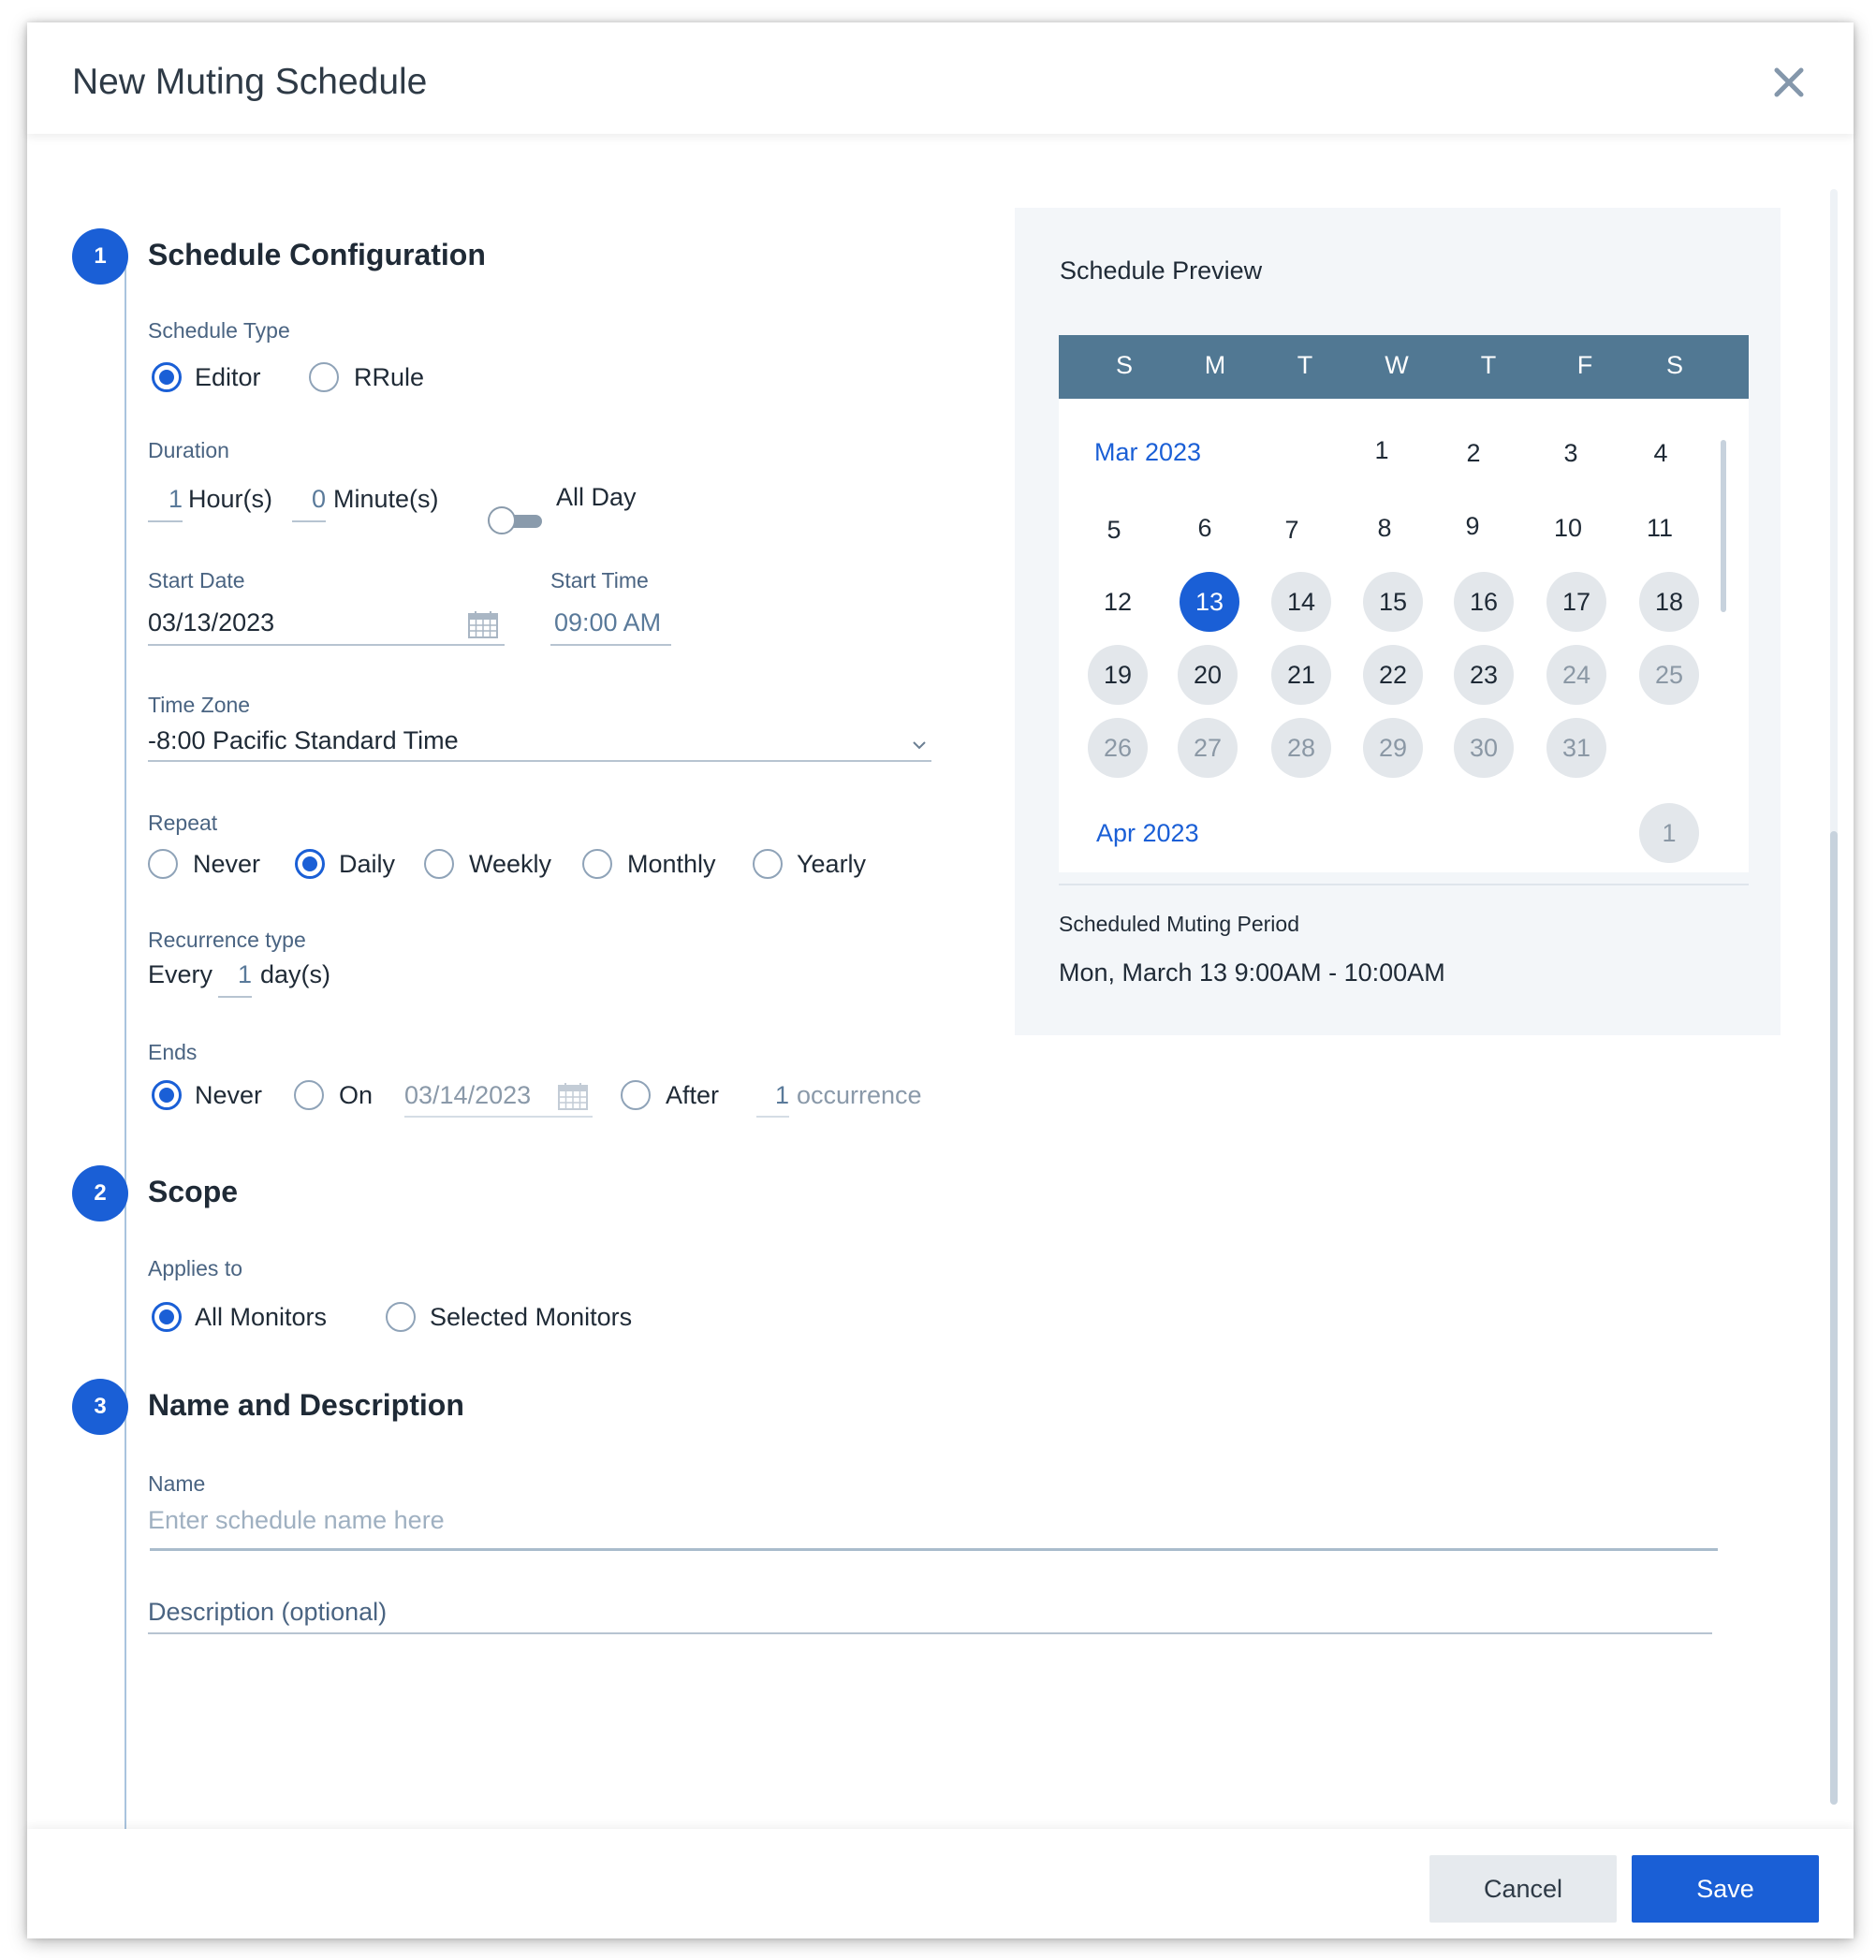 This screenshot has width=1876, height=1960. What do you see at coordinates (219, 331) in the screenshot?
I see `schedule-type-label: Schedule Type` at bounding box center [219, 331].